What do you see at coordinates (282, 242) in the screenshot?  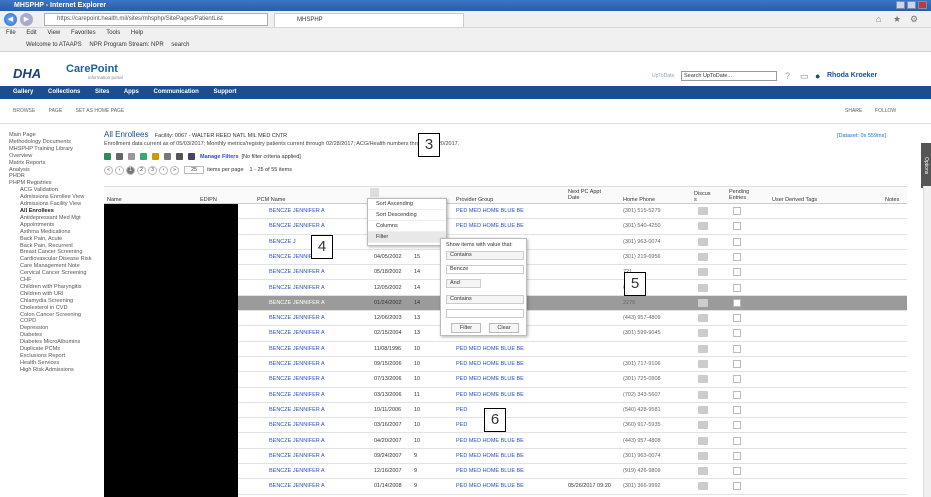 I see `cell-pcm-name: BENCZE J` at bounding box center [282, 242].